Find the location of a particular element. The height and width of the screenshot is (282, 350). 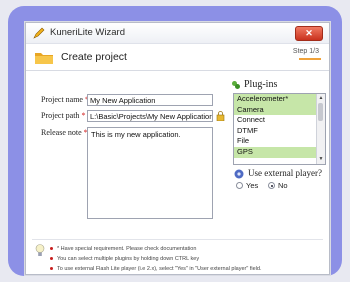

player-icon is located at coordinates (239, 174).